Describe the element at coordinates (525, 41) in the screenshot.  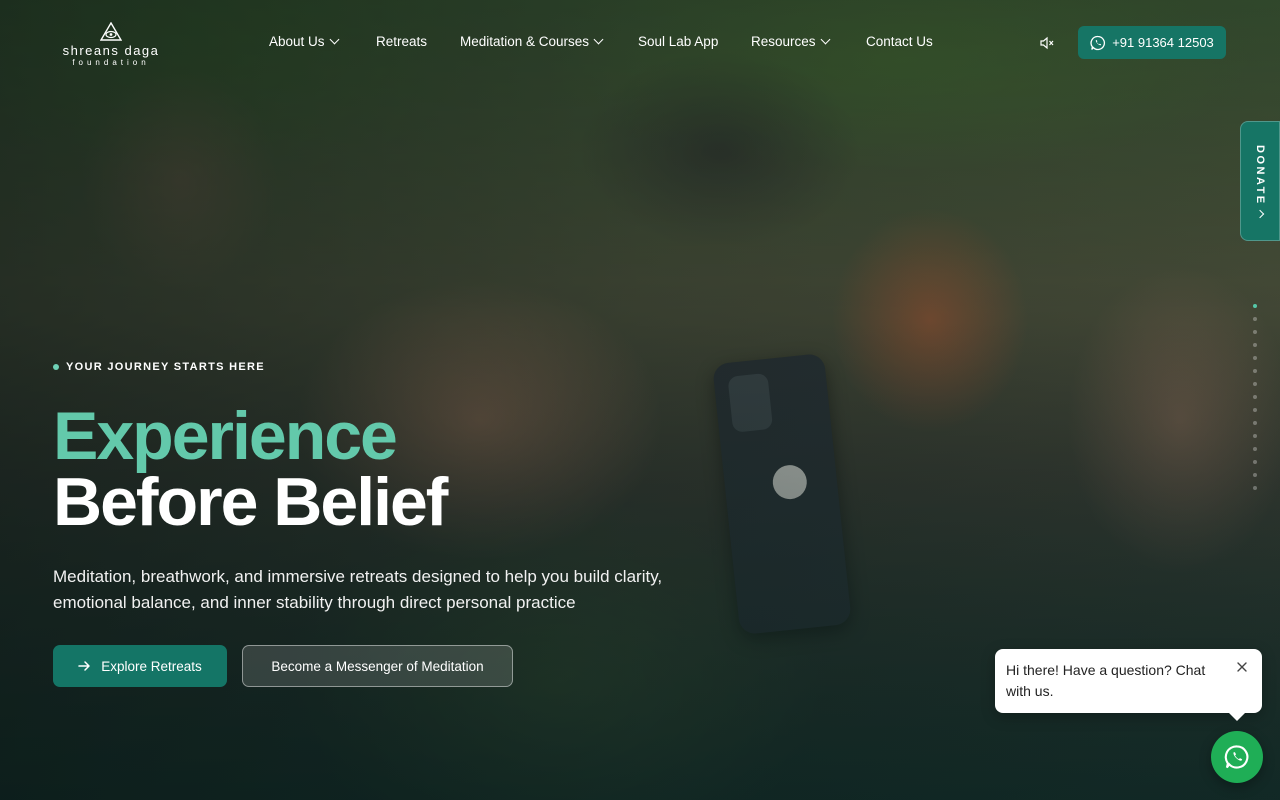
I see `nav-item-label: Meditation & Courses` at that location.